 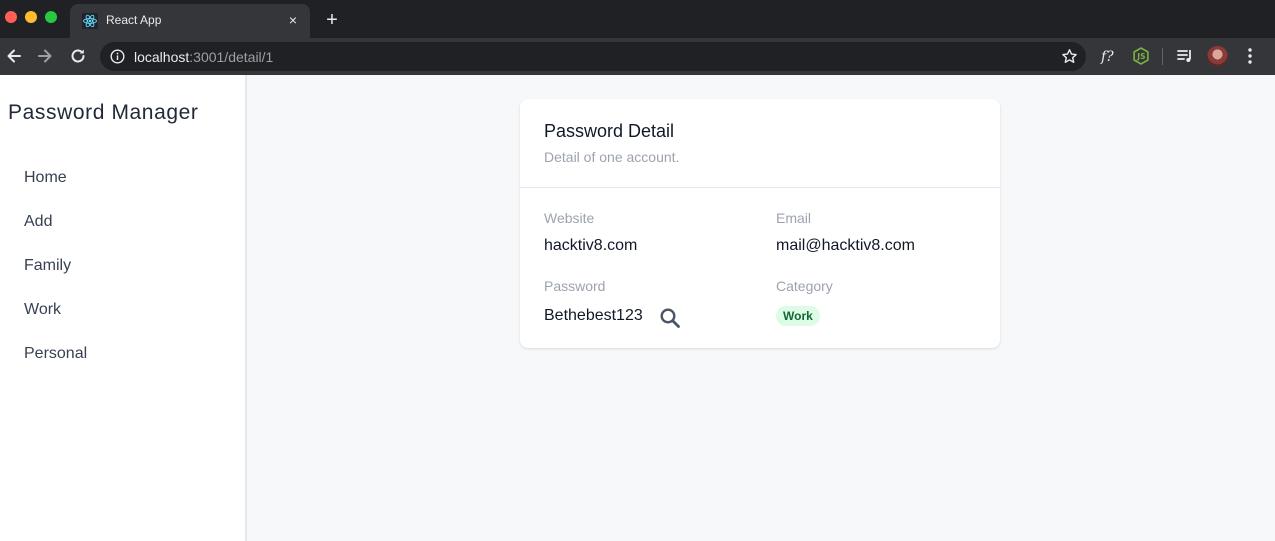 I want to click on card-title: Password Detail, so click(x=609, y=131).